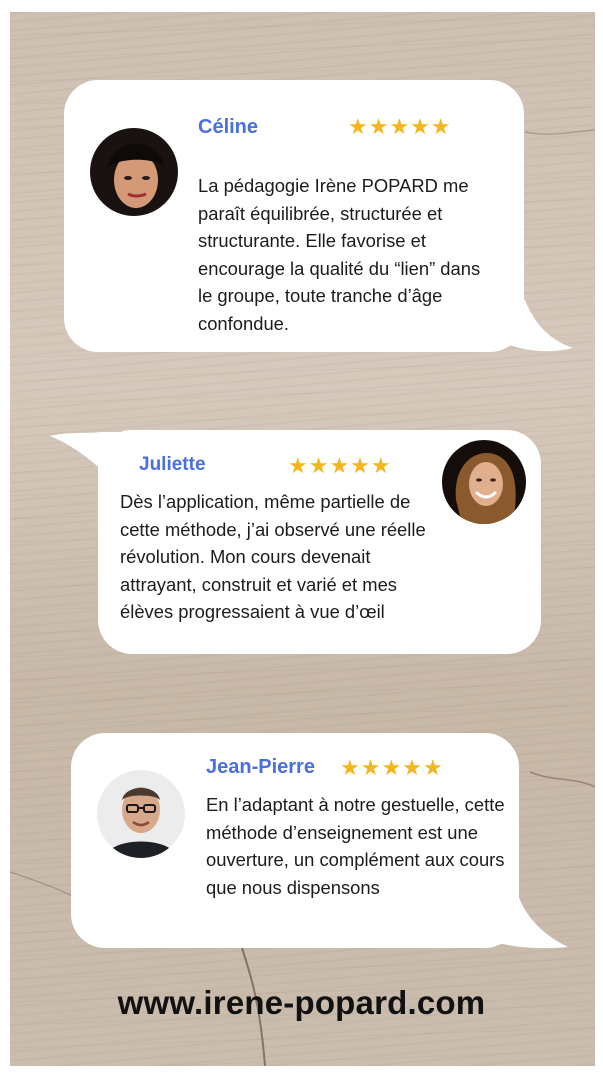 The width and height of the screenshot is (603, 1077). I want to click on man-glasses-avatar, so click(141, 814).